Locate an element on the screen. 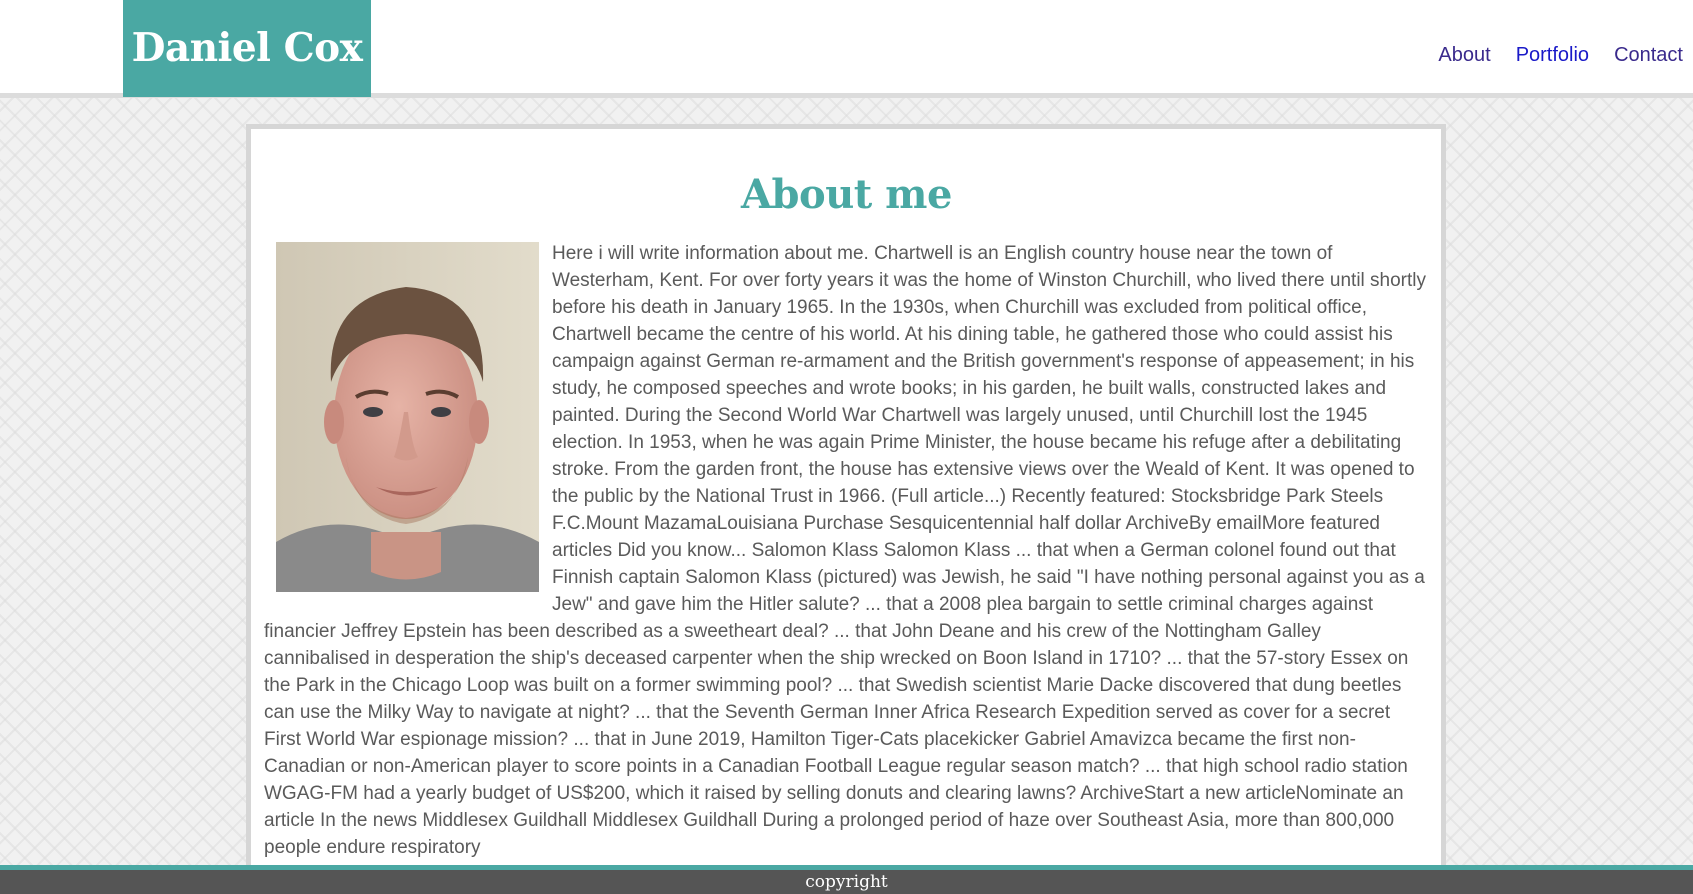 The image size is (1693, 894). site-footer: copyright is located at coordinates (846, 879).